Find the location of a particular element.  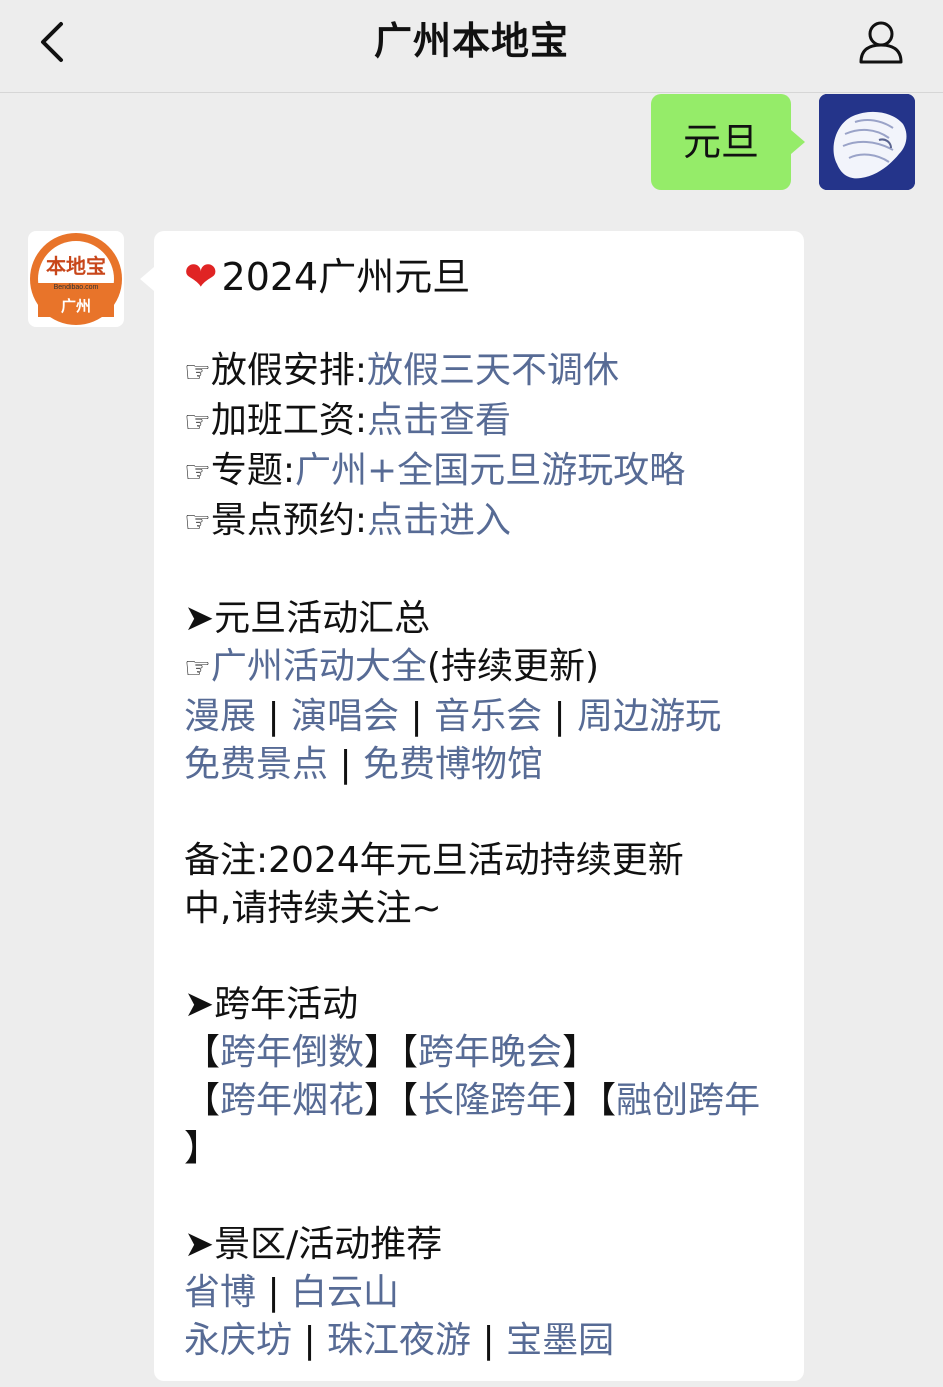

recommend-links-row2: 永庆坊 | 珠江夜游 | 宝墨园 is located at coordinates (399, 1340).